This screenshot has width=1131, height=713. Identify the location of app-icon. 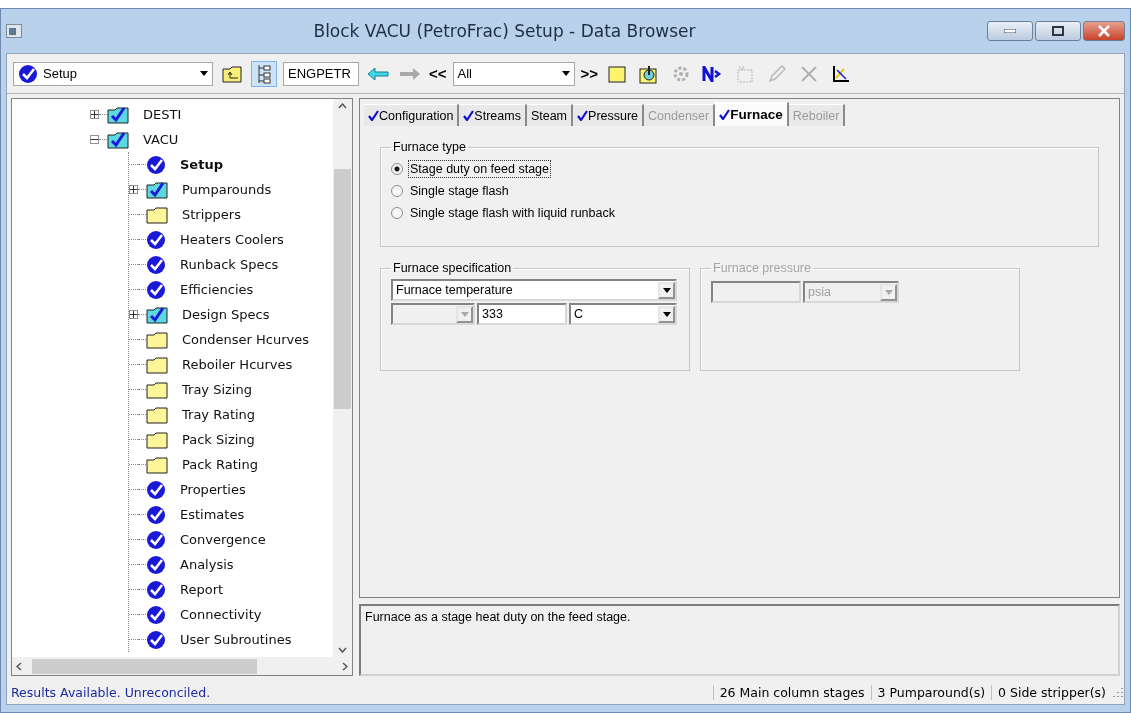
(14, 31).